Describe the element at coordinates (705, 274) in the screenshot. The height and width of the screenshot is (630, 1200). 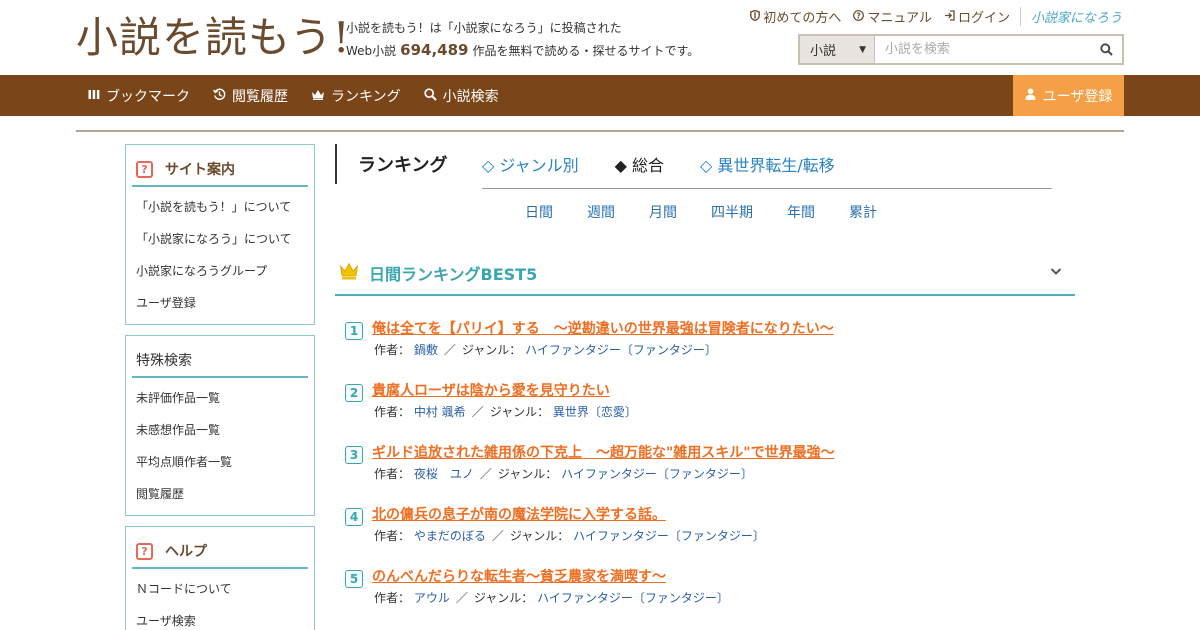
I see `daily-best5-header: 日間ランキングBEST5` at that location.